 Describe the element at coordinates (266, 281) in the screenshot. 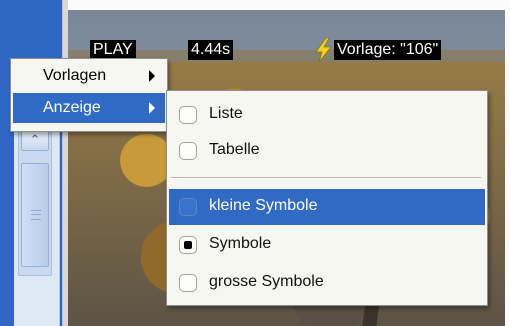

I see `submenu-item-label: grosse Symbole` at that location.